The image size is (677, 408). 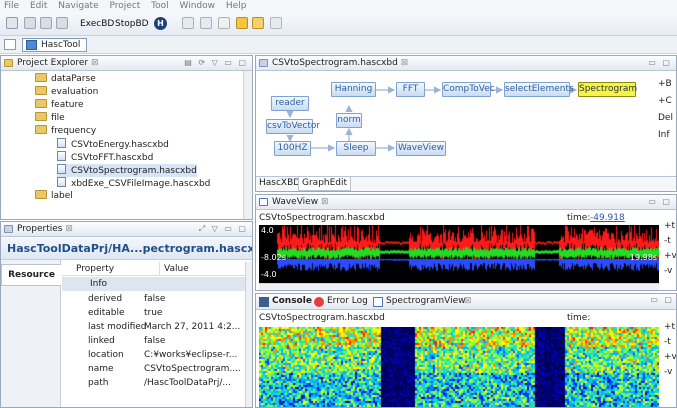 What do you see at coordinates (347, 301) in the screenshot?
I see `tab-error-log: Error Log` at bounding box center [347, 301].